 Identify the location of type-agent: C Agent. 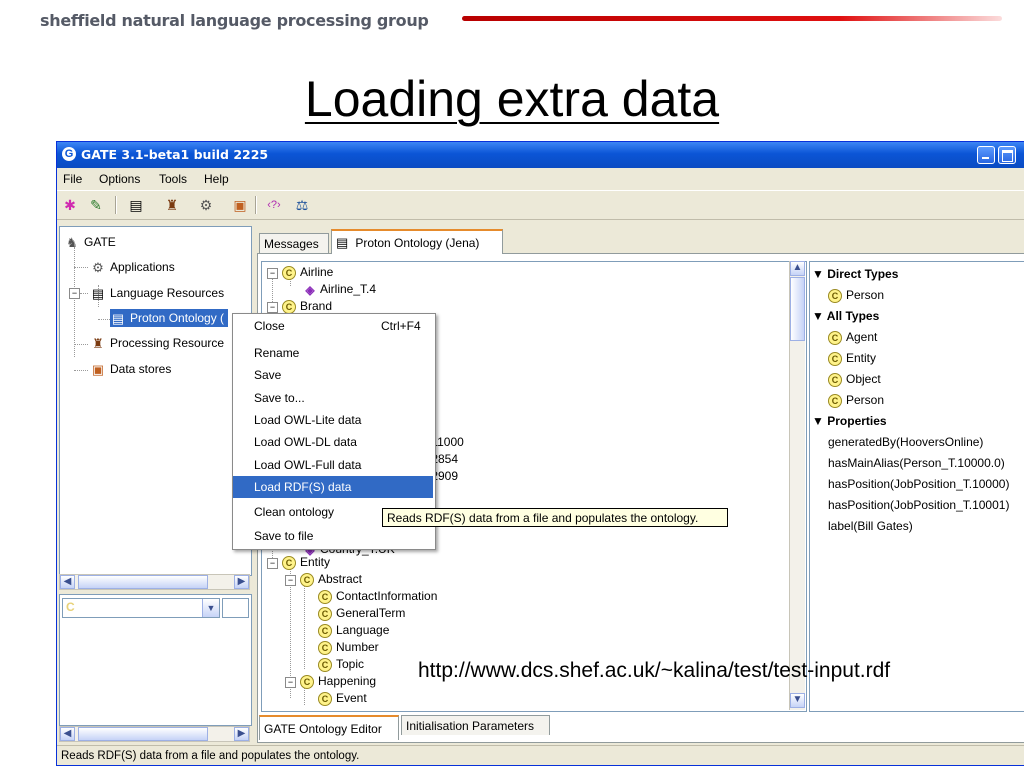
(852, 337).